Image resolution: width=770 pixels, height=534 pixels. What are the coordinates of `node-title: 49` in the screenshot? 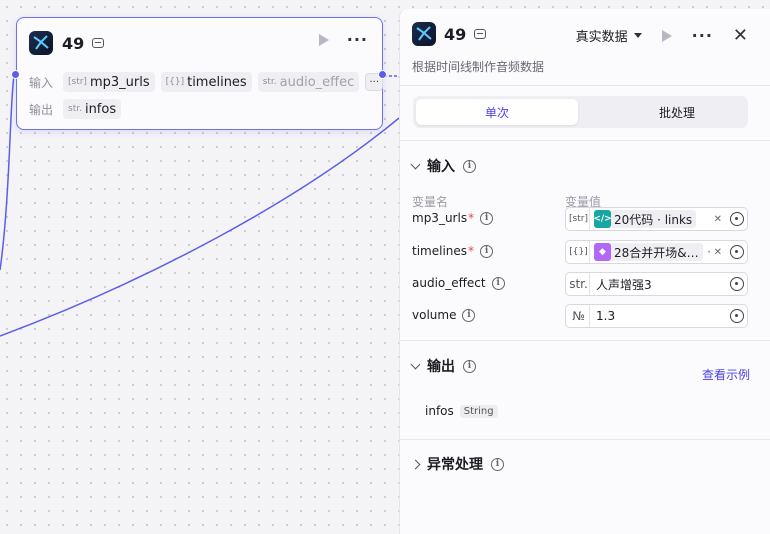 It's located at (73, 43).